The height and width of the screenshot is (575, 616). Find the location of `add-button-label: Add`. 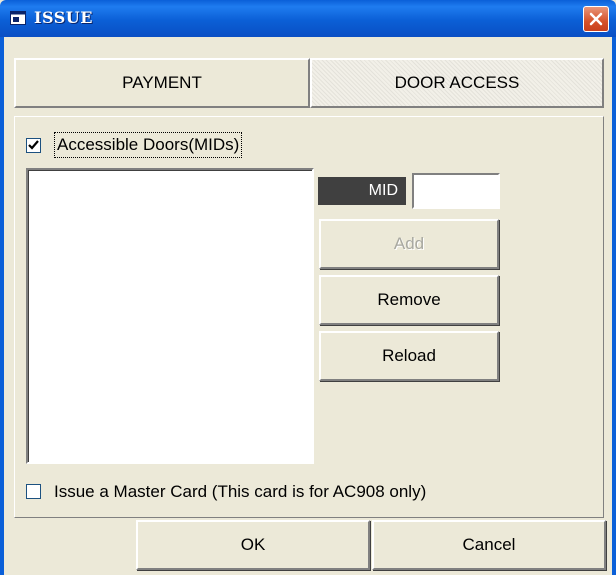

add-button-label: Add is located at coordinates (409, 243).